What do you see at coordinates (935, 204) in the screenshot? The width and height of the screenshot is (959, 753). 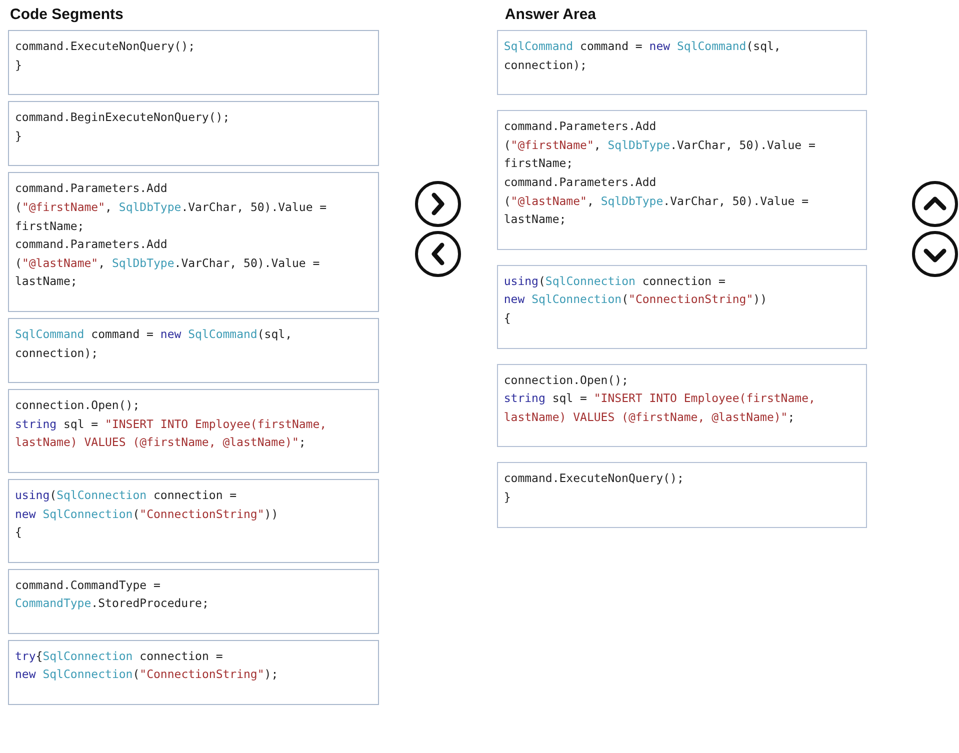 I see `up-arrow-button` at bounding box center [935, 204].